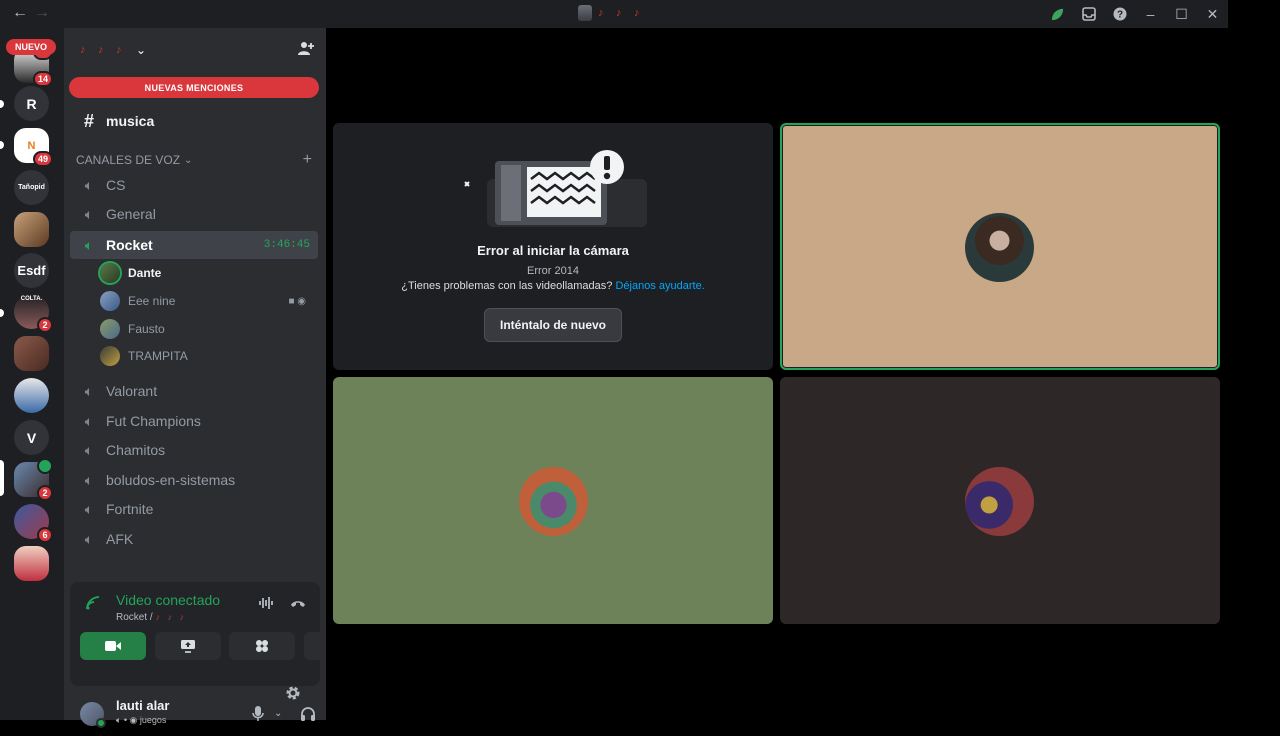  I want to click on retry-button: Inténtalo de nuevo, so click(553, 325).